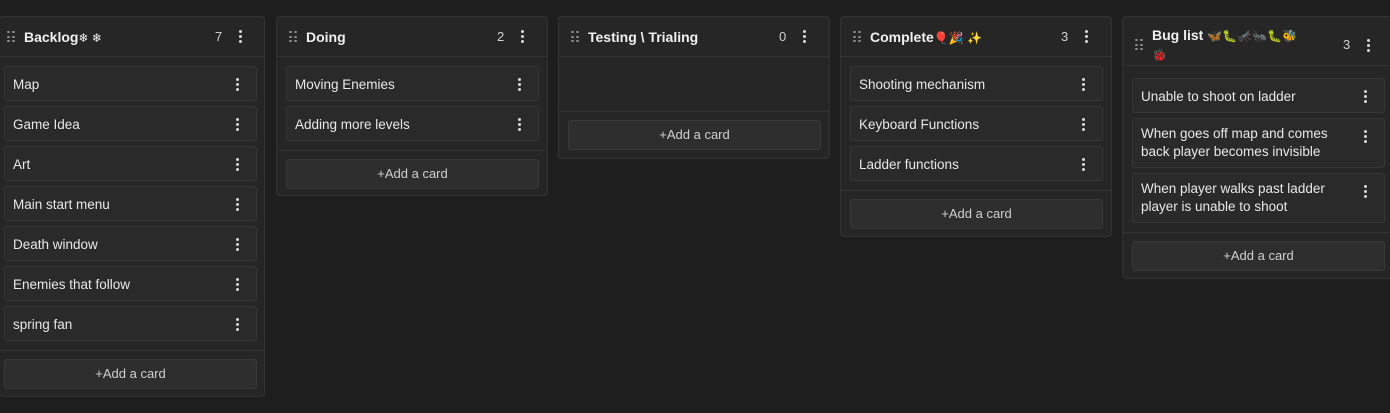  Describe the element at coordinates (352, 124) in the screenshot. I see `card-title: Adding more levels` at that location.